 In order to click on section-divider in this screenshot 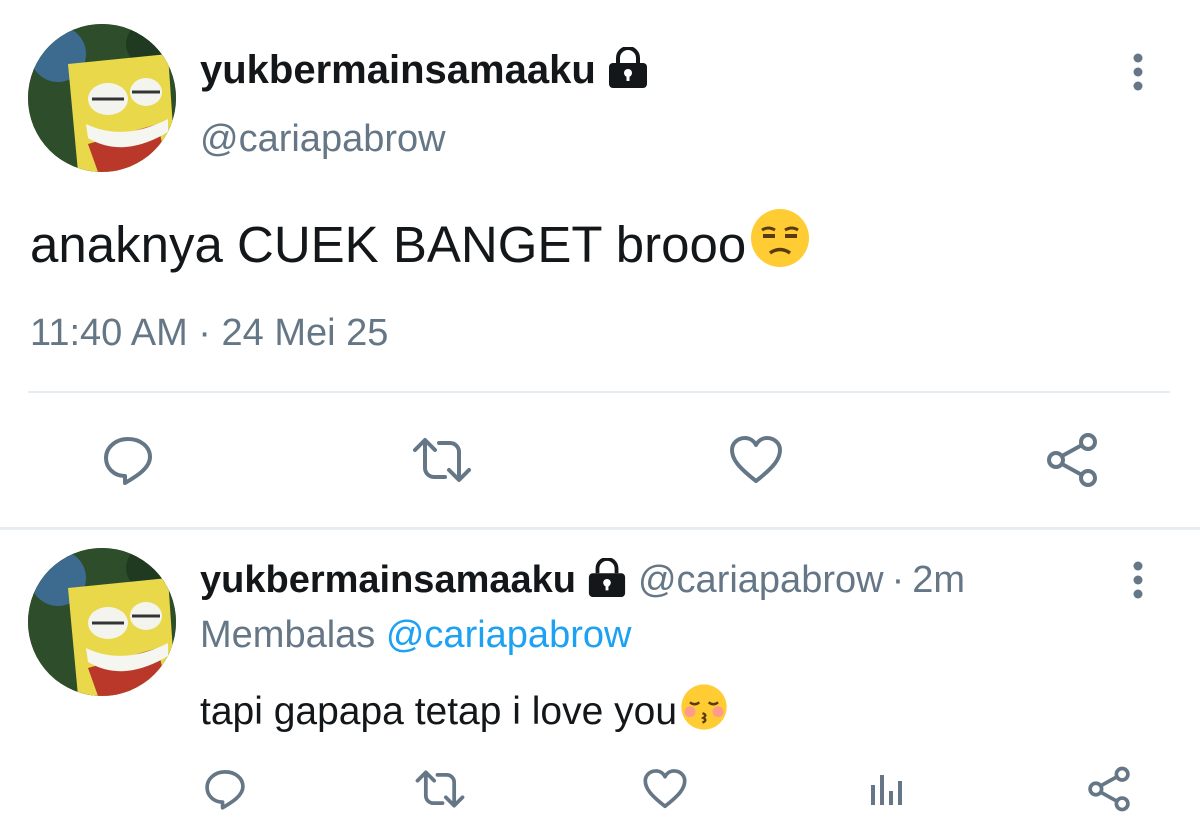, I will do `click(600, 528)`.